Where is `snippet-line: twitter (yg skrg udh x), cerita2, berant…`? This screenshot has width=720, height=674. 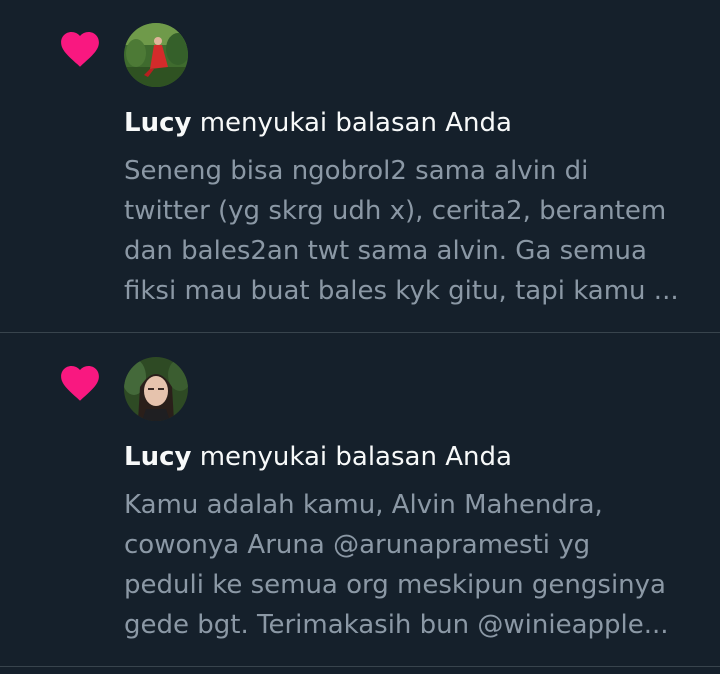 snippet-line: twitter (yg skrg udh x), cerita2, berant… is located at coordinates (395, 211).